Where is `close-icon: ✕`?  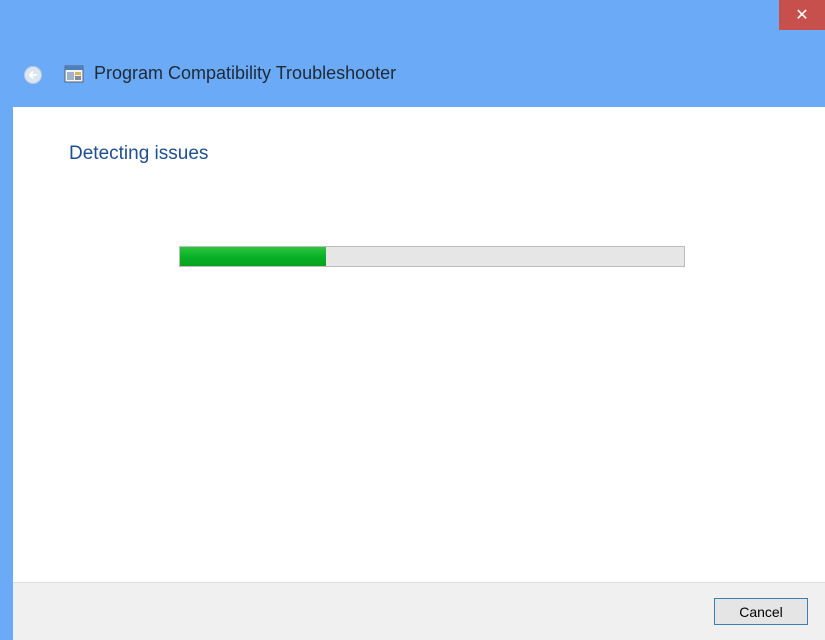
close-icon: ✕ is located at coordinates (802, 15).